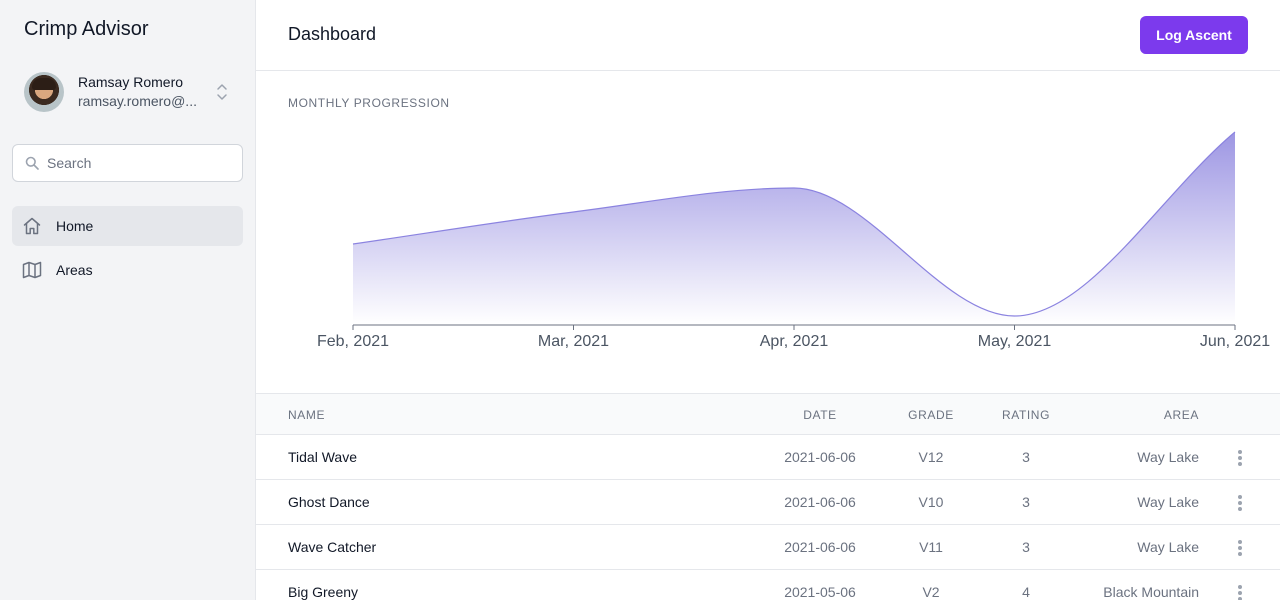 The height and width of the screenshot is (600, 1280). I want to click on x-tick-label: Mar, 2021, so click(573, 341).